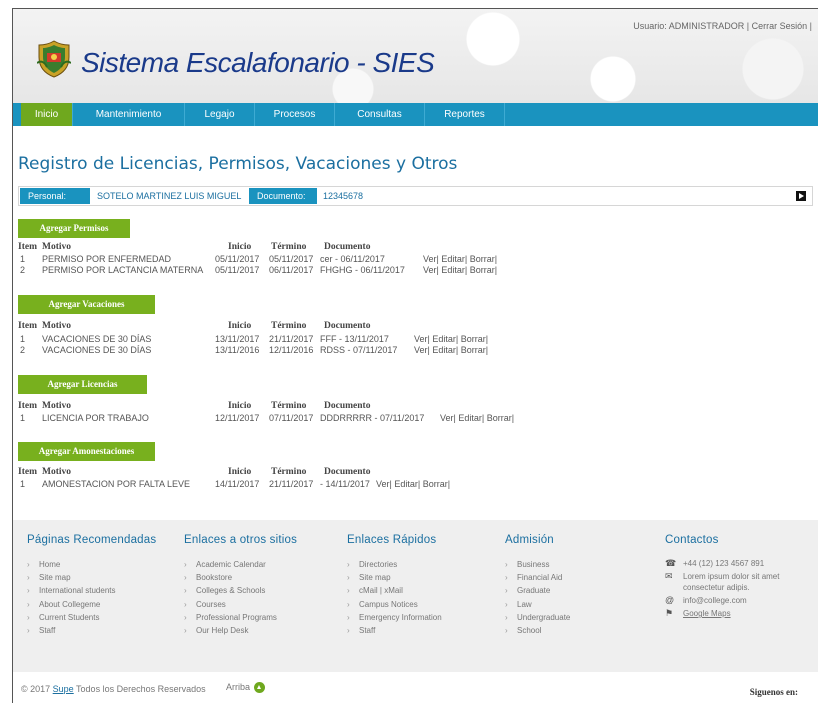  Describe the element at coordinates (91, 590) in the screenshot. I see `footer-link: International students` at that location.